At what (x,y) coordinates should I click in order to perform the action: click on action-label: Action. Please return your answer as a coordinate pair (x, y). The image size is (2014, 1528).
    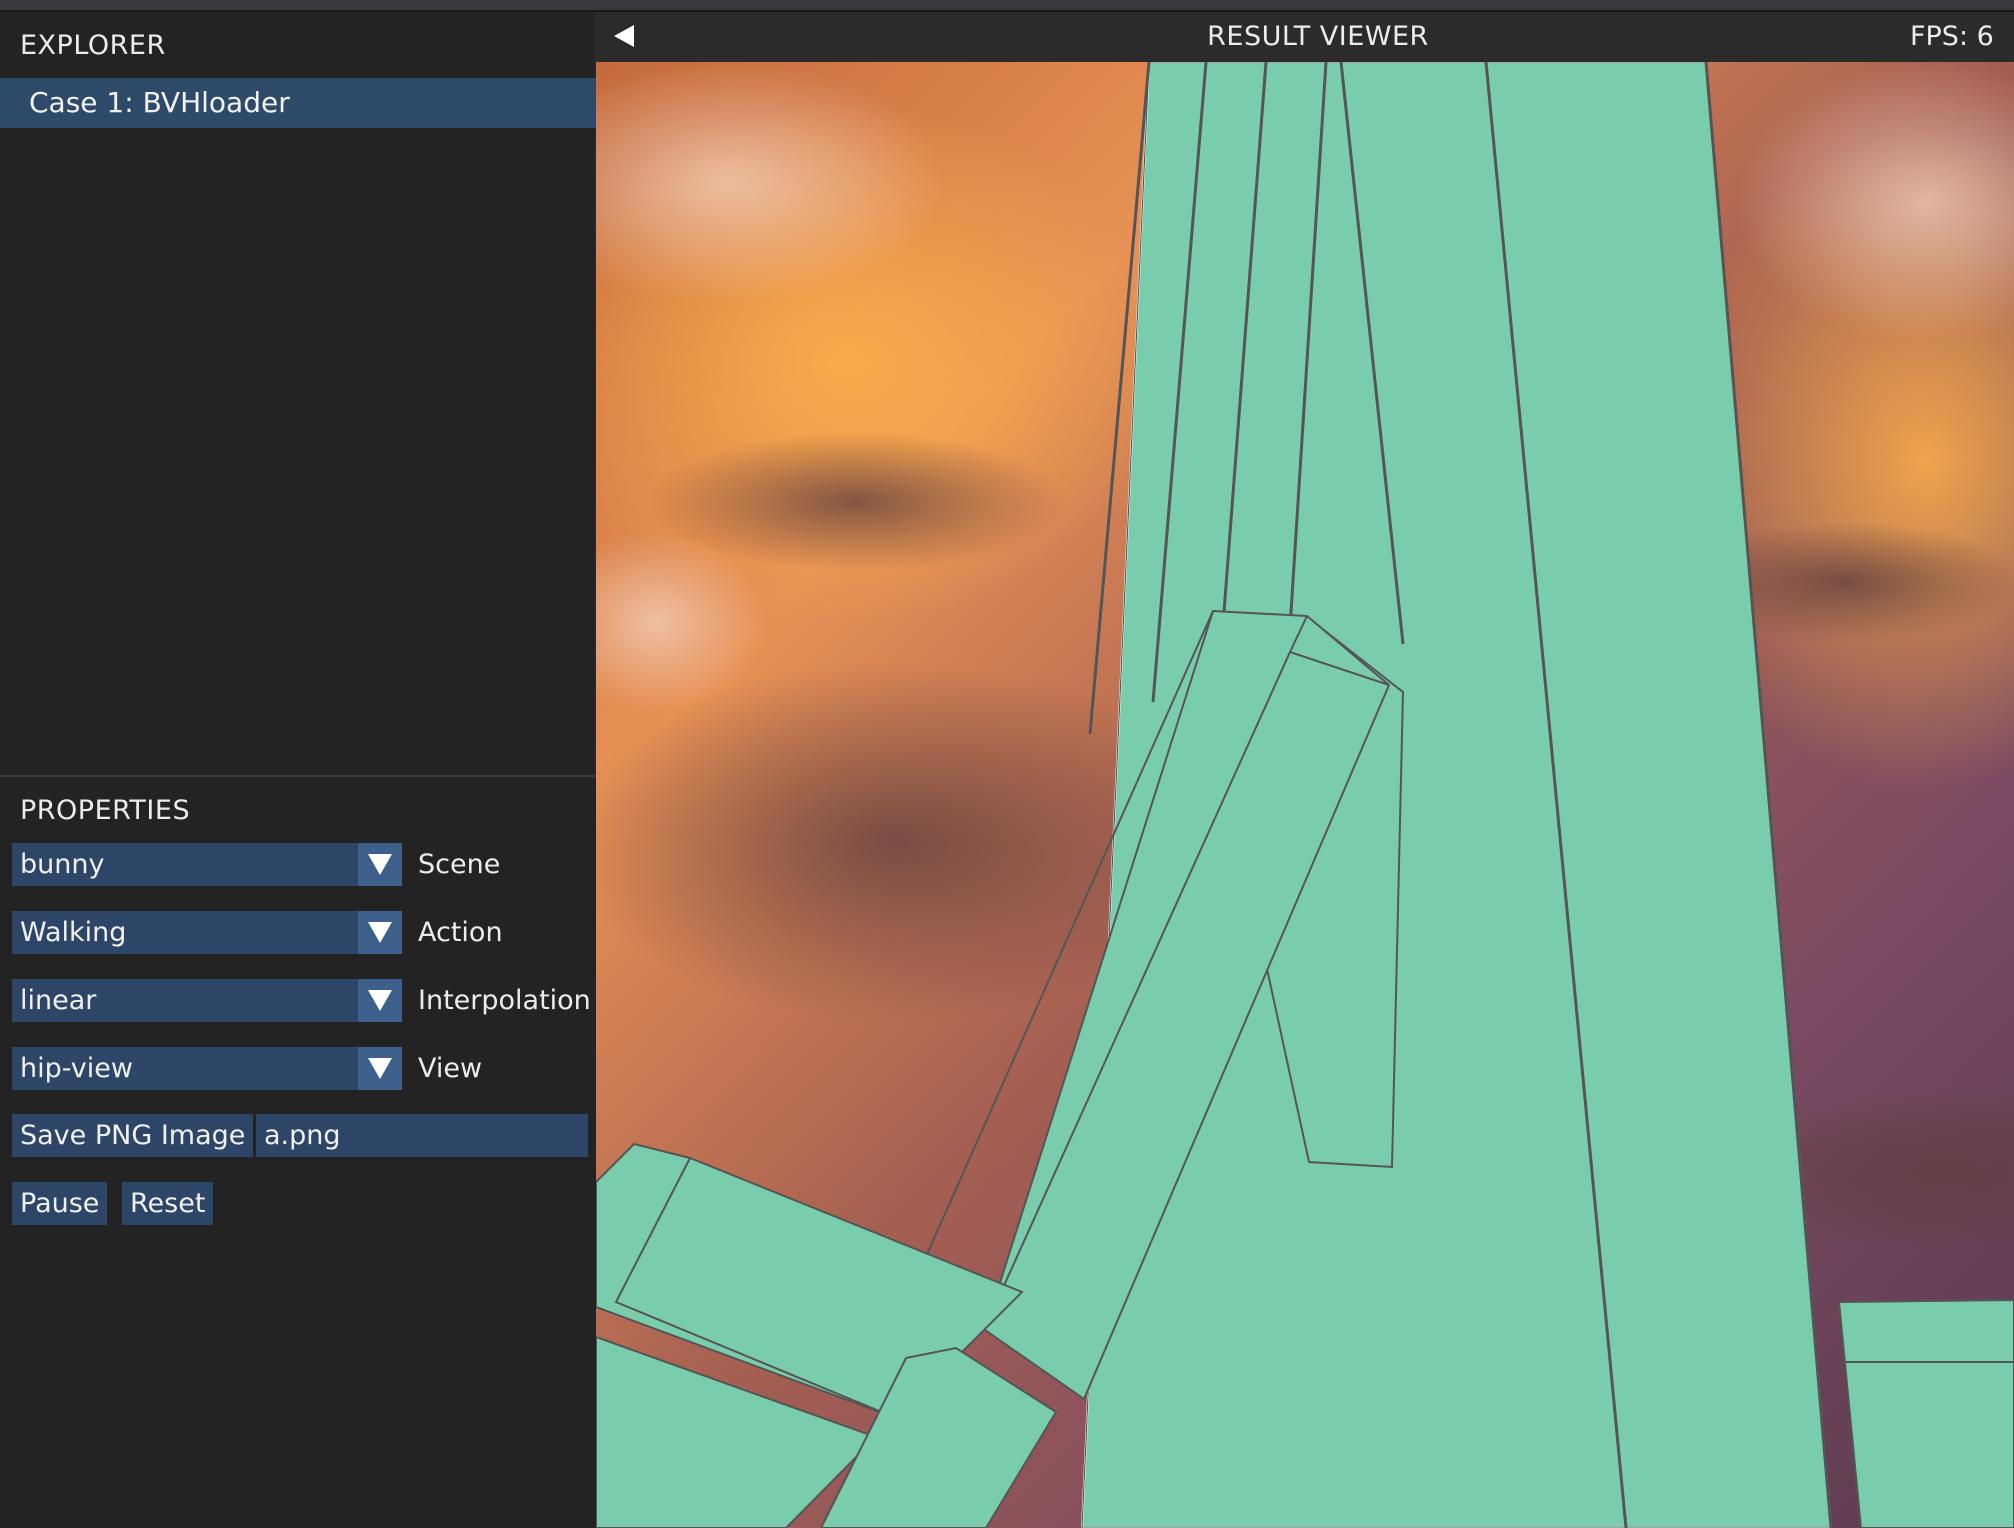
    Looking at the image, I should click on (460, 932).